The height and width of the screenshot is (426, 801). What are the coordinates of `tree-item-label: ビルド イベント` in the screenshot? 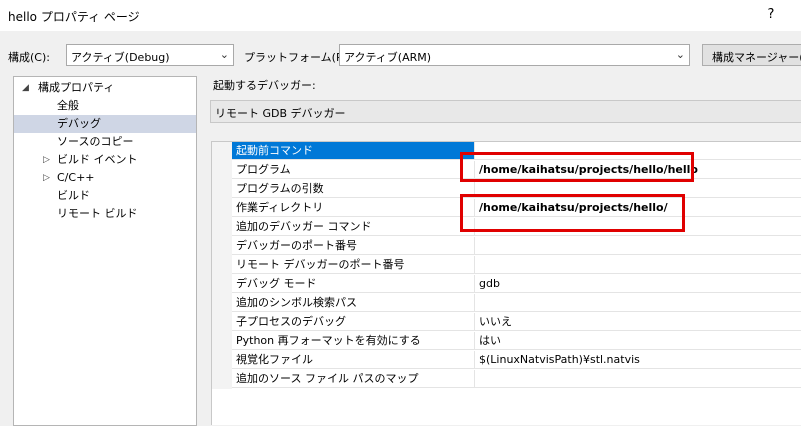 It's located at (97, 159).